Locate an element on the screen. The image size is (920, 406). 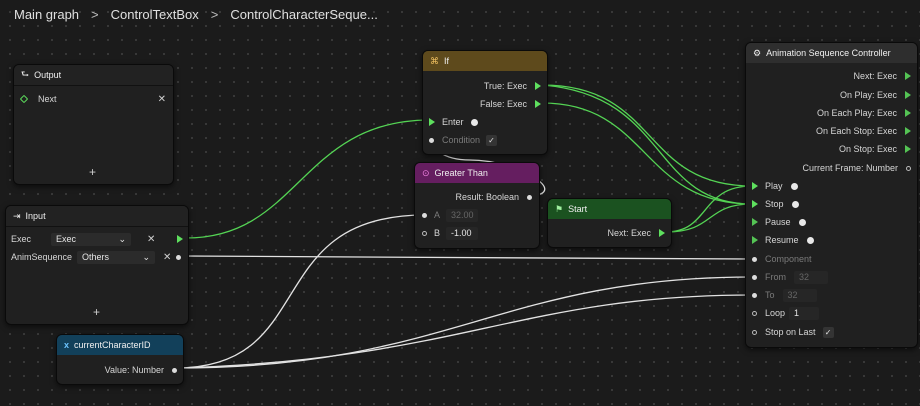
asc-to-label: To is located at coordinates (770, 295).